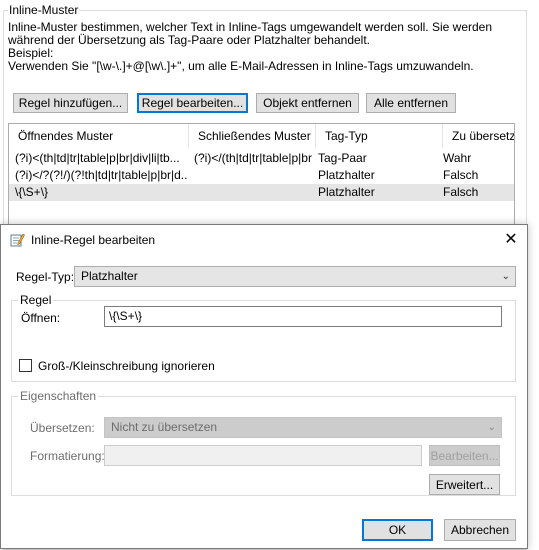 Image resolution: width=539 pixels, height=550 pixels. Describe the element at coordinates (263, 455) in the screenshot. I see `format-input` at that location.